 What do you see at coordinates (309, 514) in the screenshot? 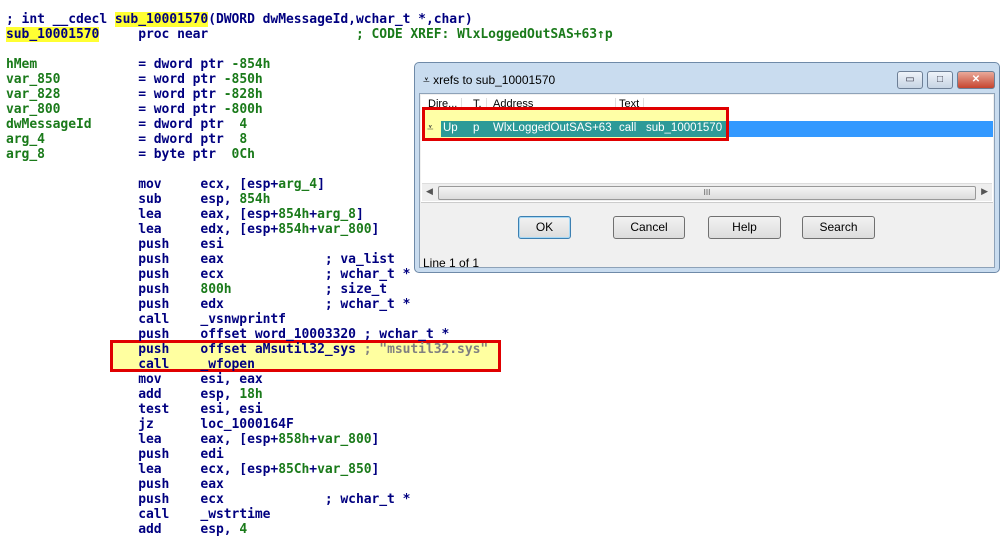
I see `code-line: call _wstrtime` at bounding box center [309, 514].